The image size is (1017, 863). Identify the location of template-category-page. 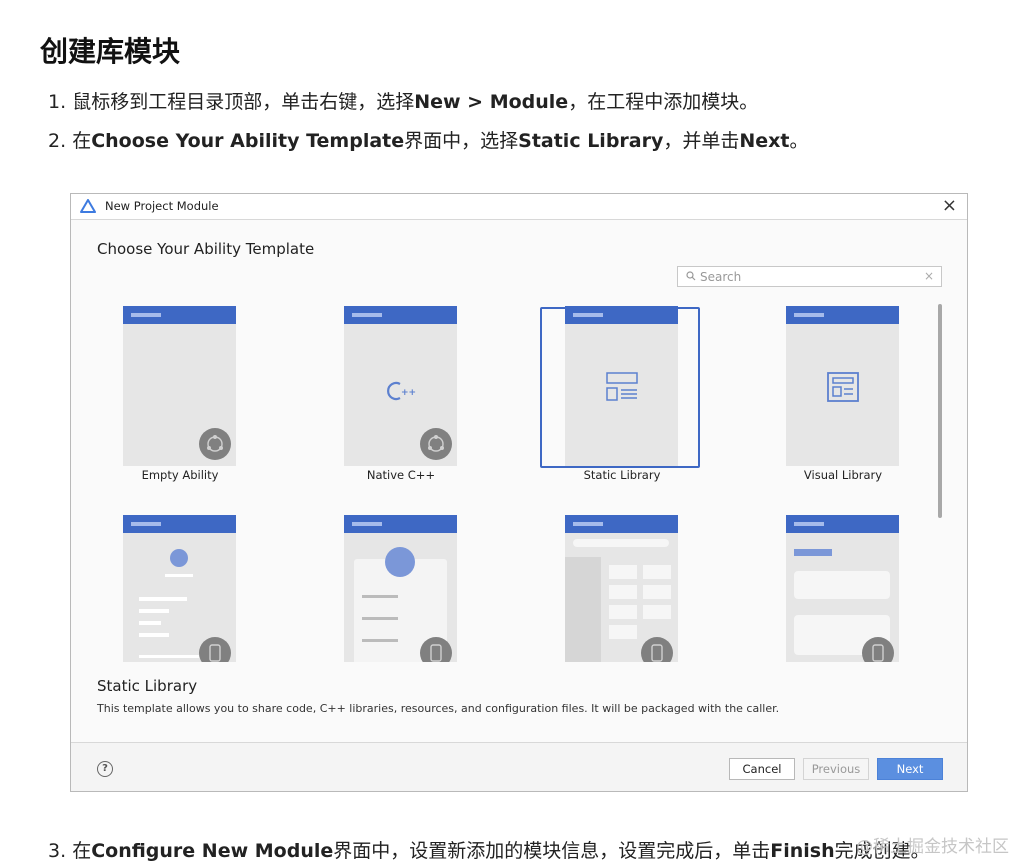
(632, 585).